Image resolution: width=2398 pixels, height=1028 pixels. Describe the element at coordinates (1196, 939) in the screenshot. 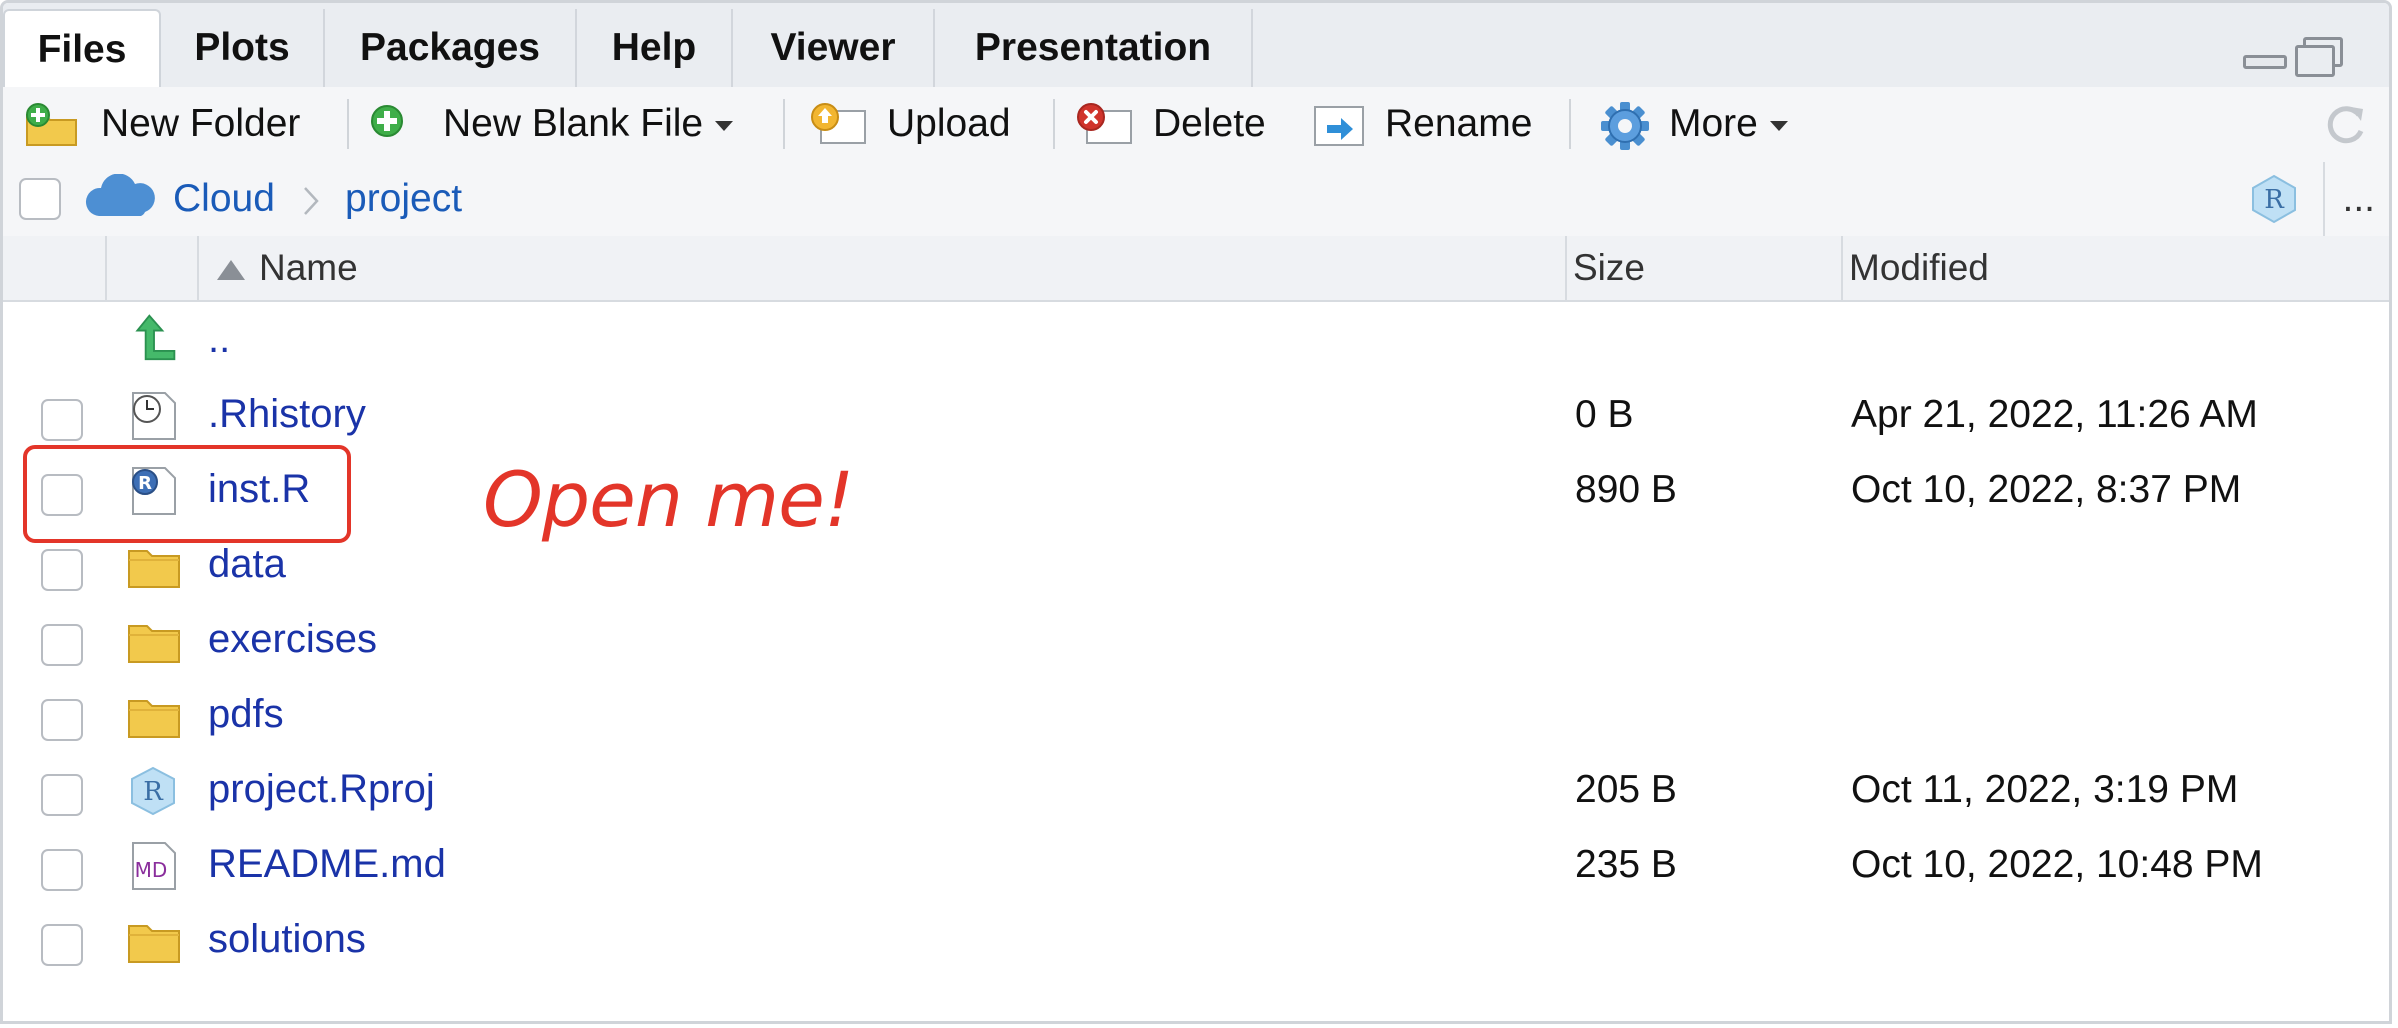

I see `file-row: solutions` at that location.